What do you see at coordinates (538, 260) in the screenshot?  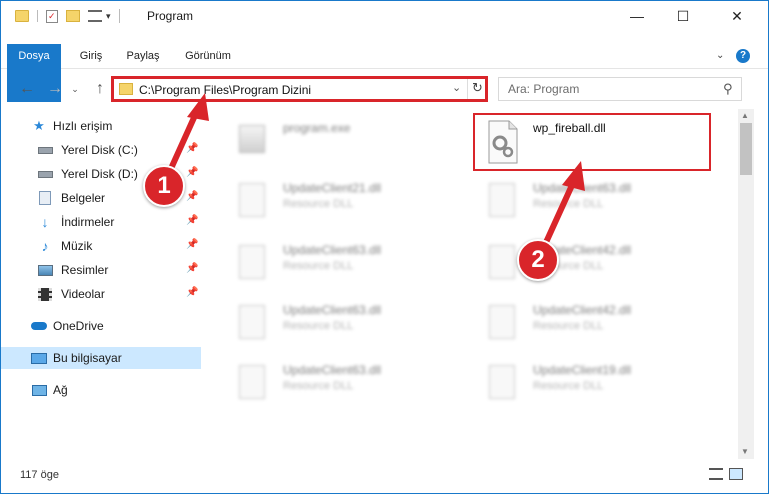 I see `step-badge-2: 2` at bounding box center [538, 260].